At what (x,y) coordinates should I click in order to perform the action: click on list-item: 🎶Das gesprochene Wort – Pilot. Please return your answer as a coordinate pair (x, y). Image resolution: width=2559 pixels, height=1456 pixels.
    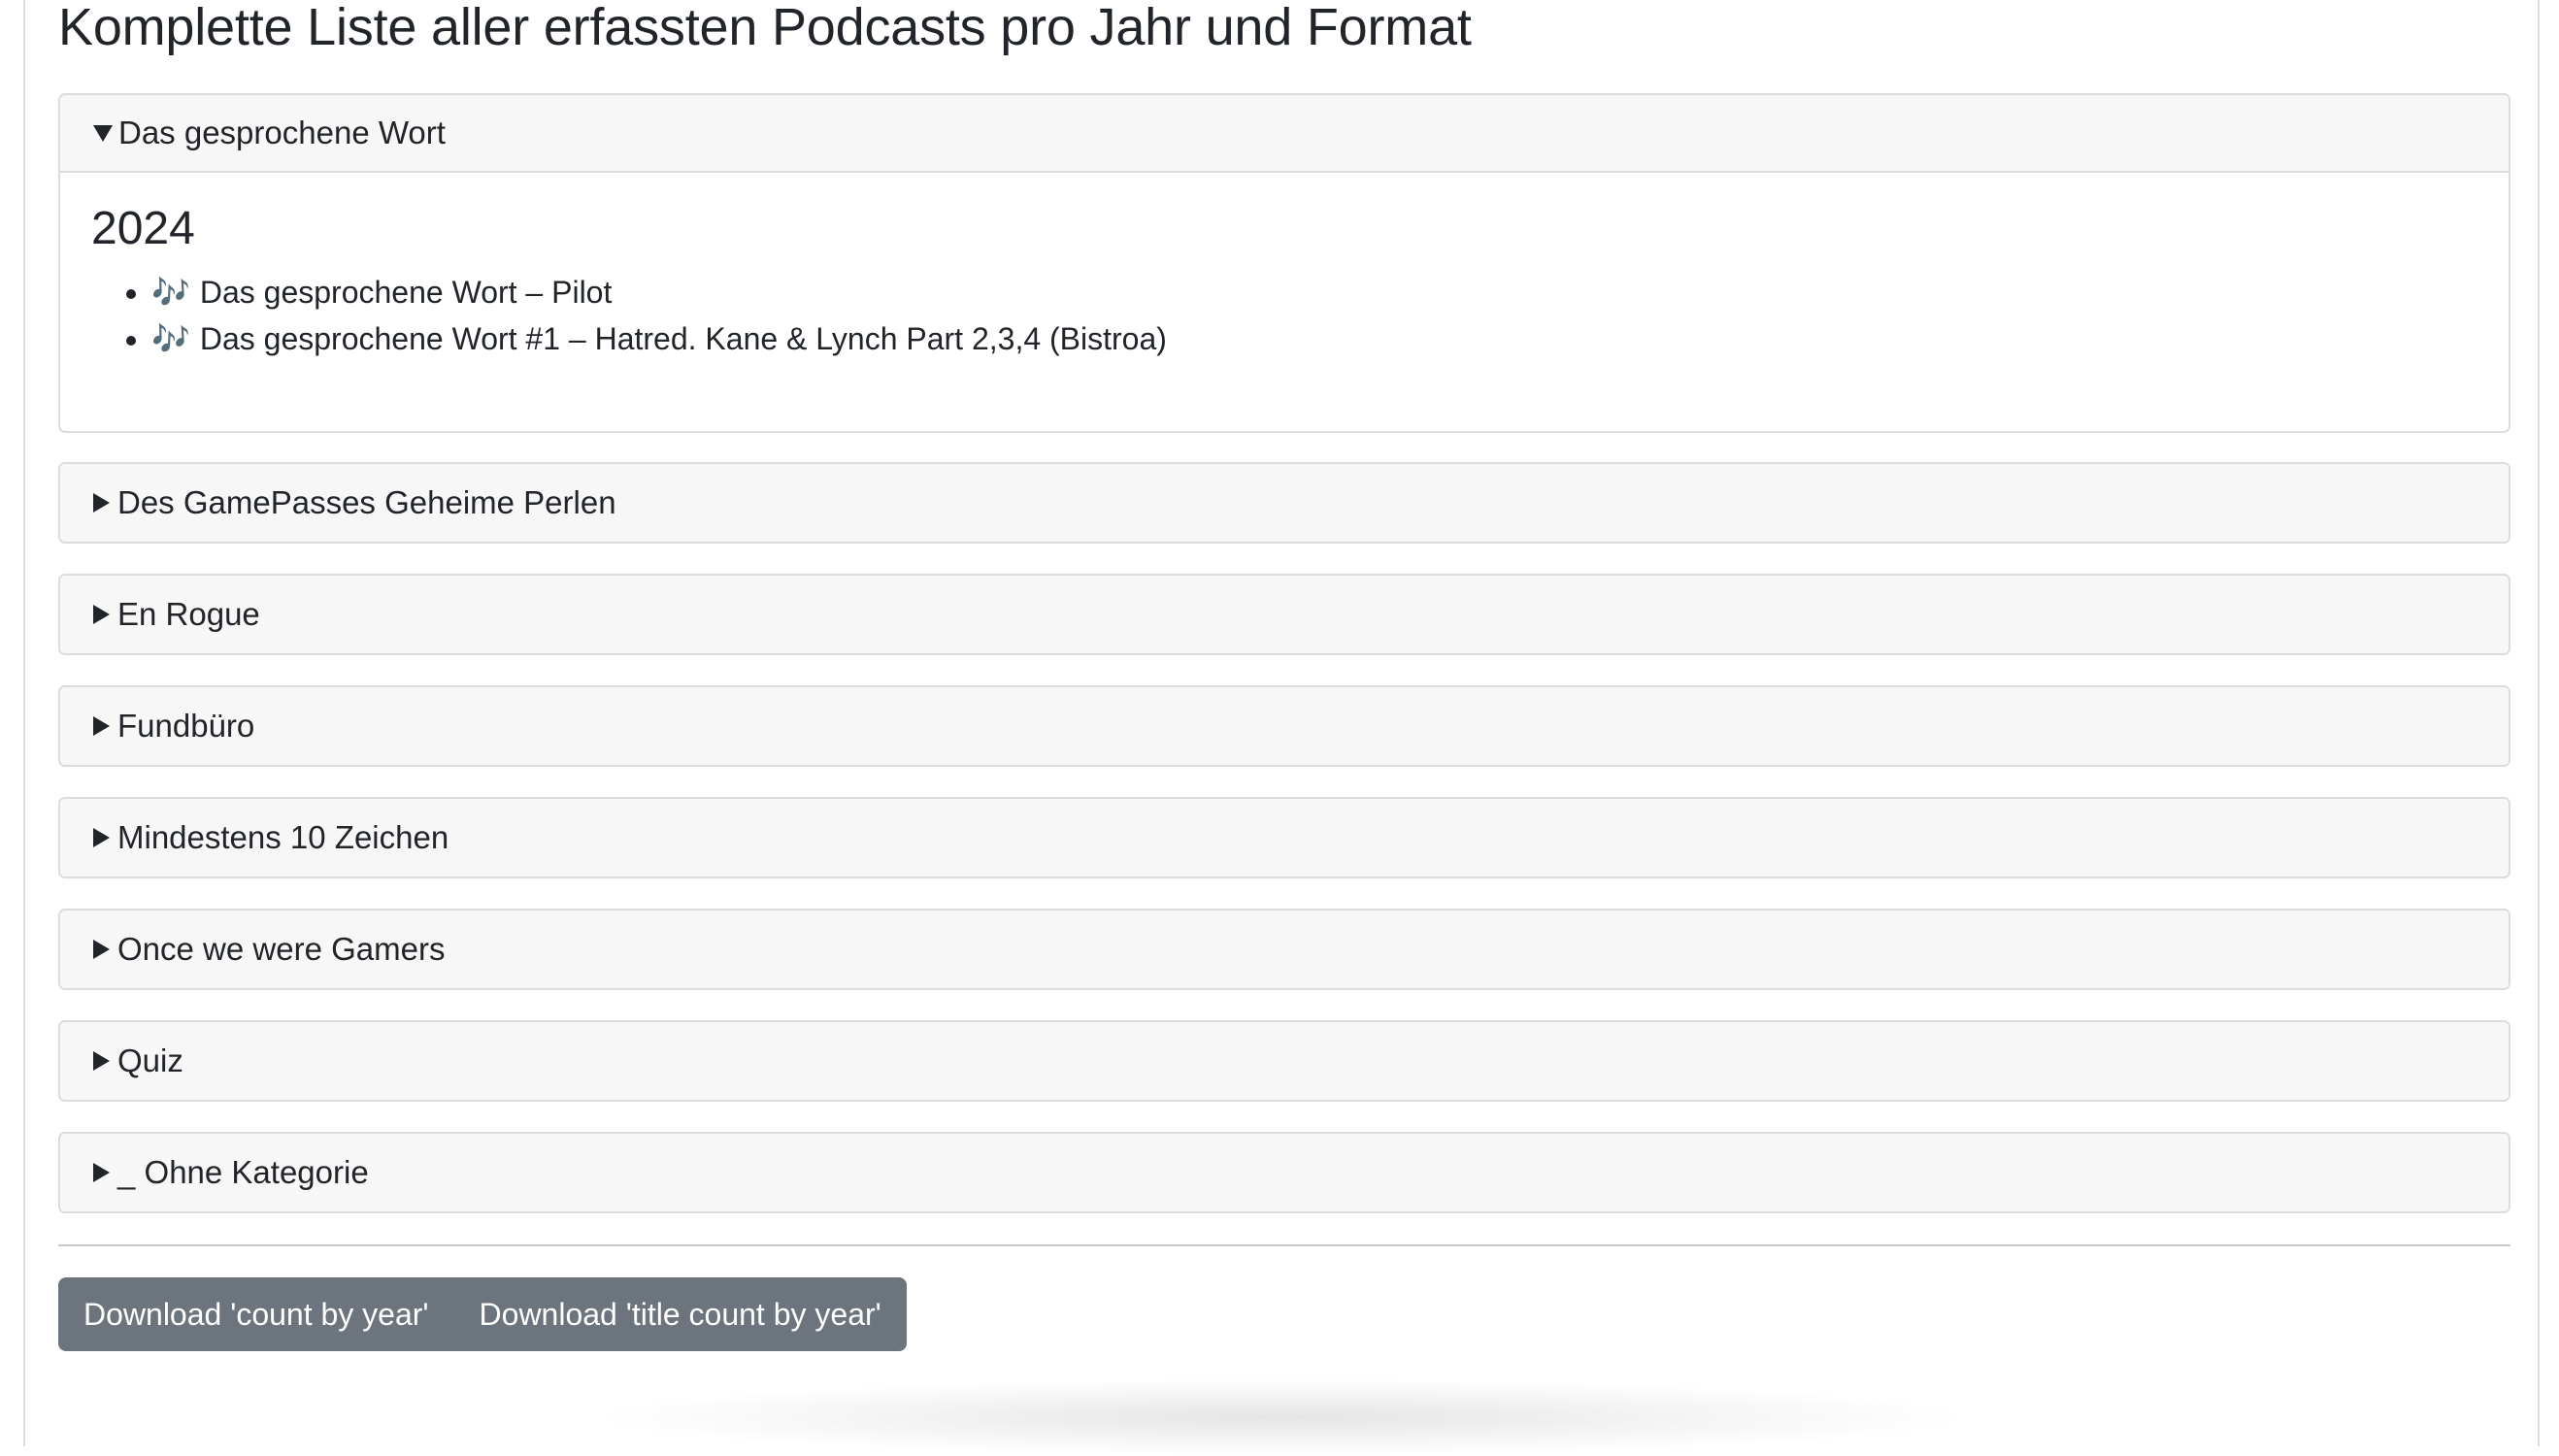
    Looking at the image, I should click on (1314, 292).